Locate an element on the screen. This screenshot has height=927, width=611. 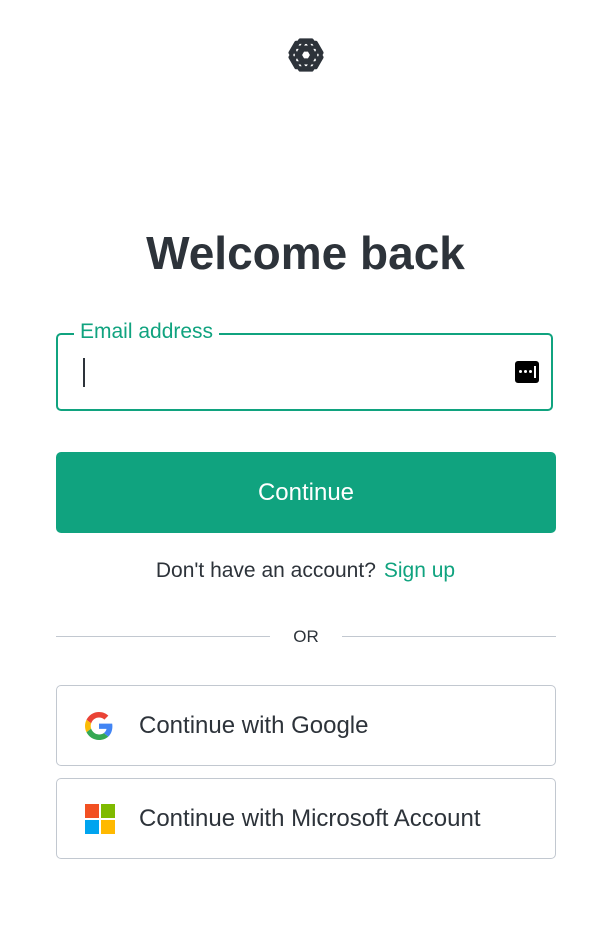
or-label: OR is located at coordinates (306, 636).